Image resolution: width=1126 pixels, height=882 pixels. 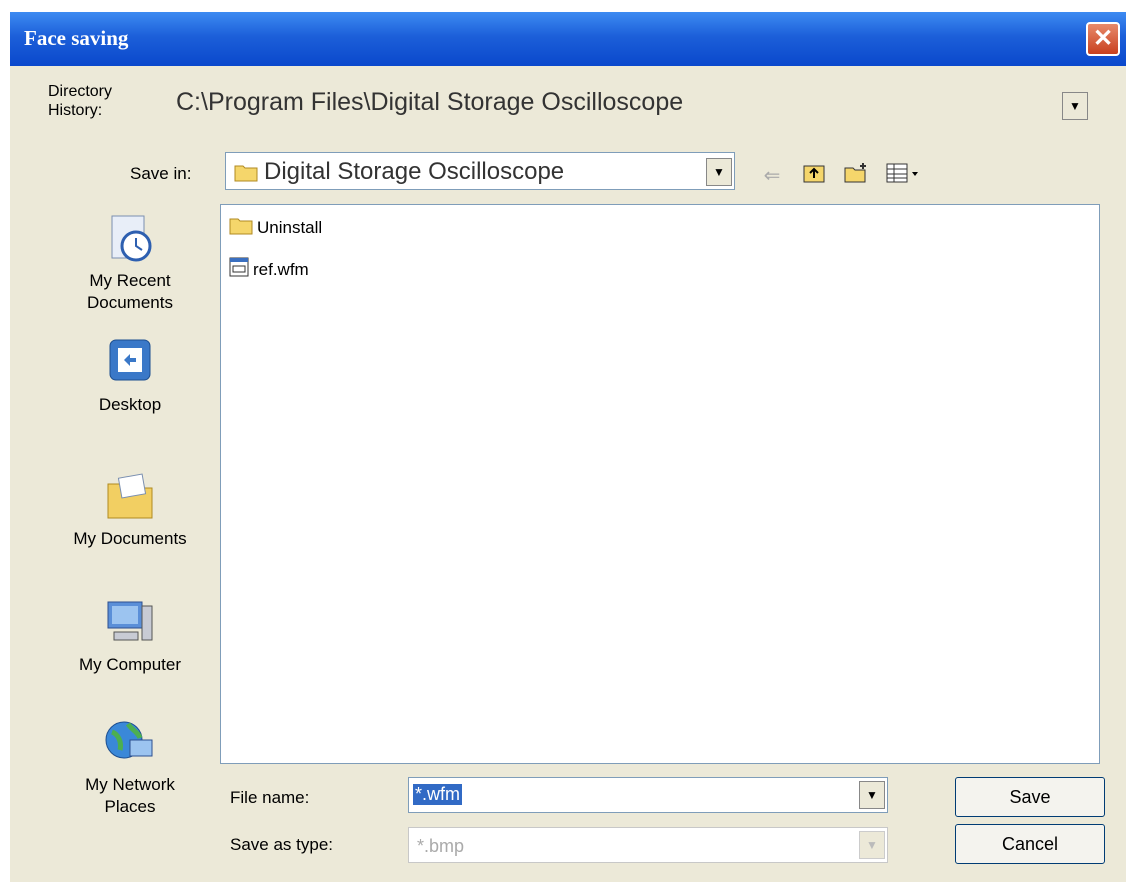 What do you see at coordinates (1030, 844) in the screenshot?
I see `cancel-button: Cancel` at bounding box center [1030, 844].